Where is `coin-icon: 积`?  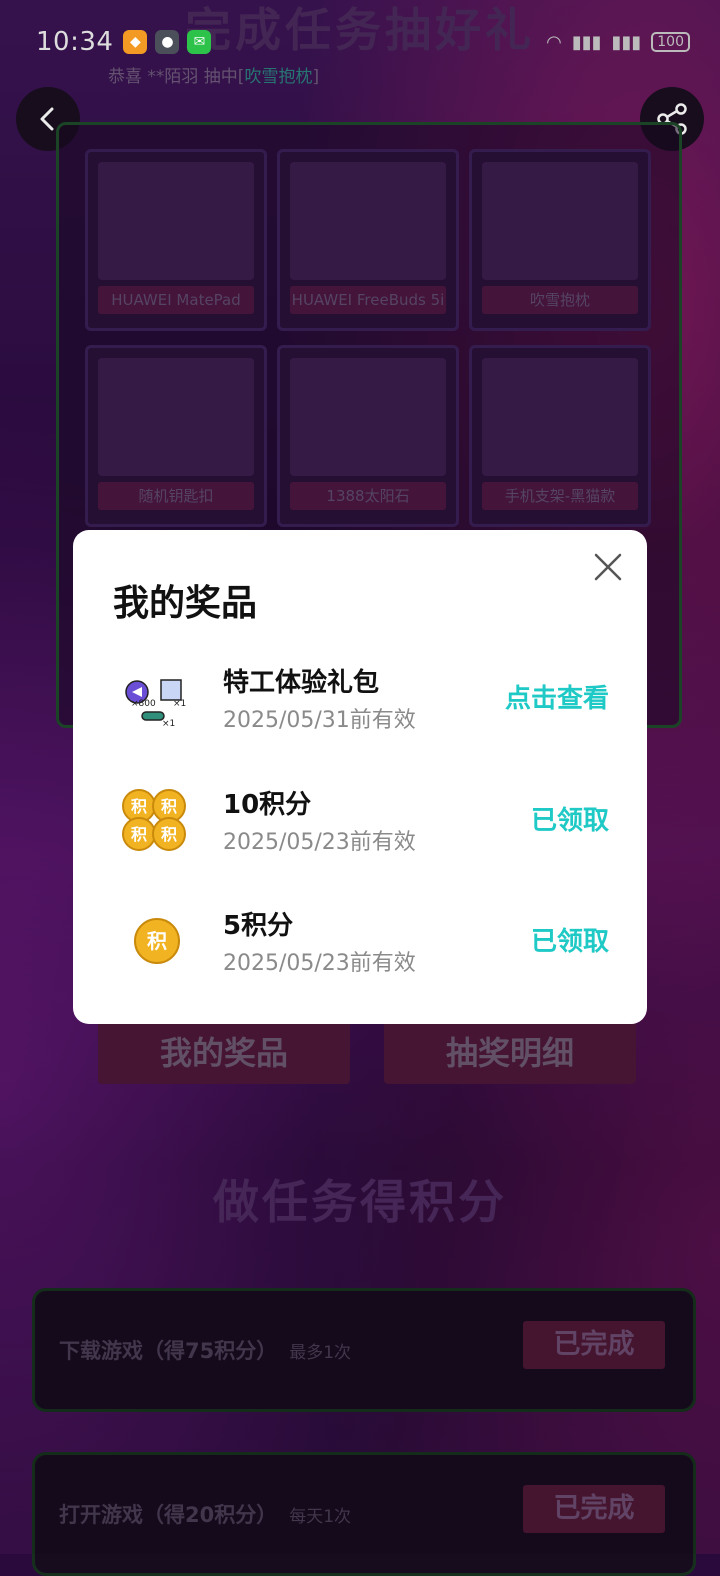
coin-icon: 积 is located at coordinates (157, 941).